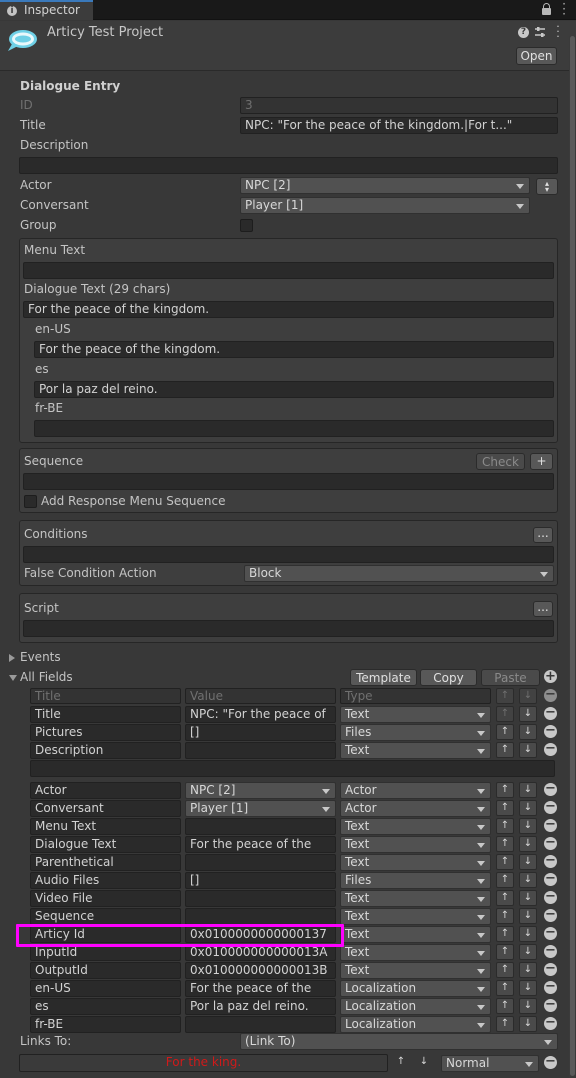 This screenshot has width=576, height=1078. I want to click on link-move-down-icon: ↓, so click(424, 1063).